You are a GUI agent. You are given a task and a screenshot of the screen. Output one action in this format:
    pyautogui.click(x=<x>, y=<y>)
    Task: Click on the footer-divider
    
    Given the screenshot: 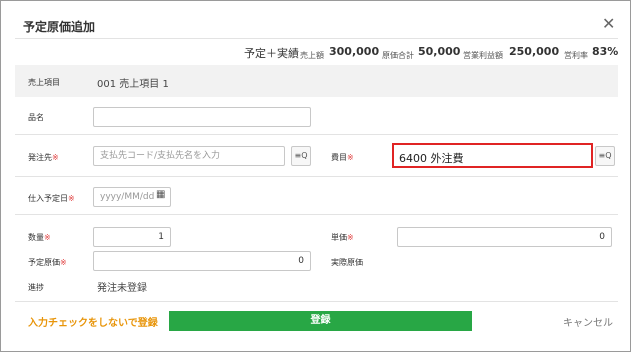 What is the action you would take?
    pyautogui.click(x=316, y=301)
    